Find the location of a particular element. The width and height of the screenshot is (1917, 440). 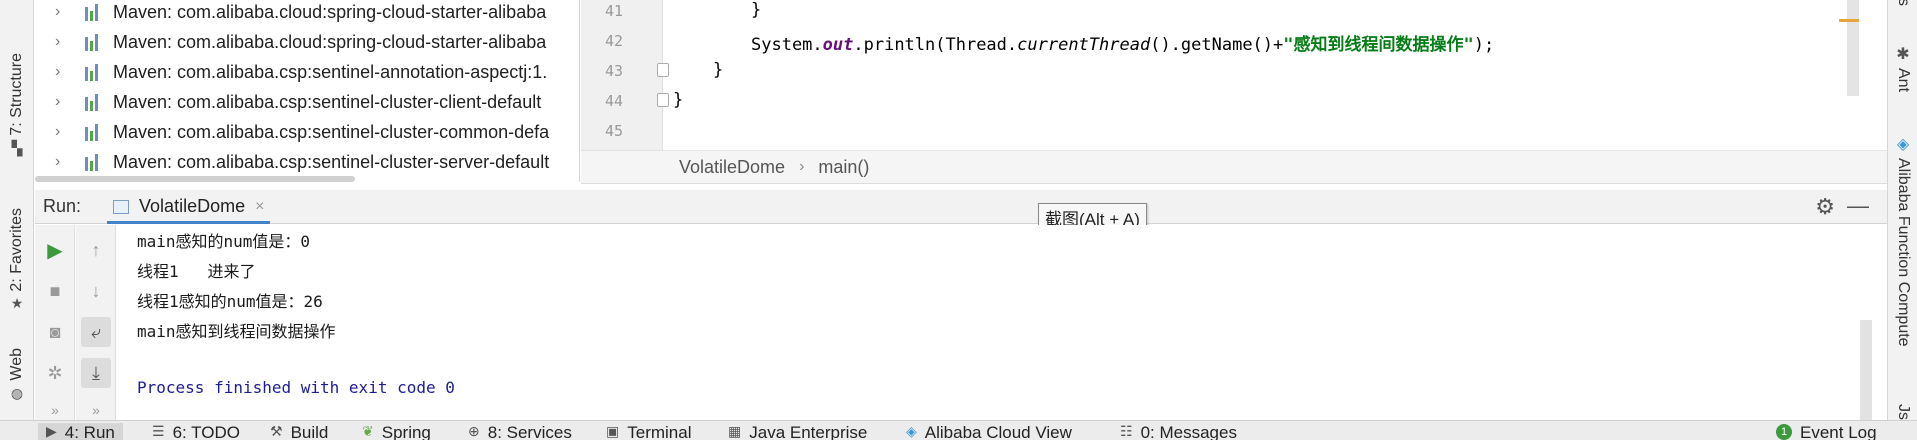

run-toolbar-primary: ▶ ■ ◙ ✲ » is located at coordinates (55, 322).